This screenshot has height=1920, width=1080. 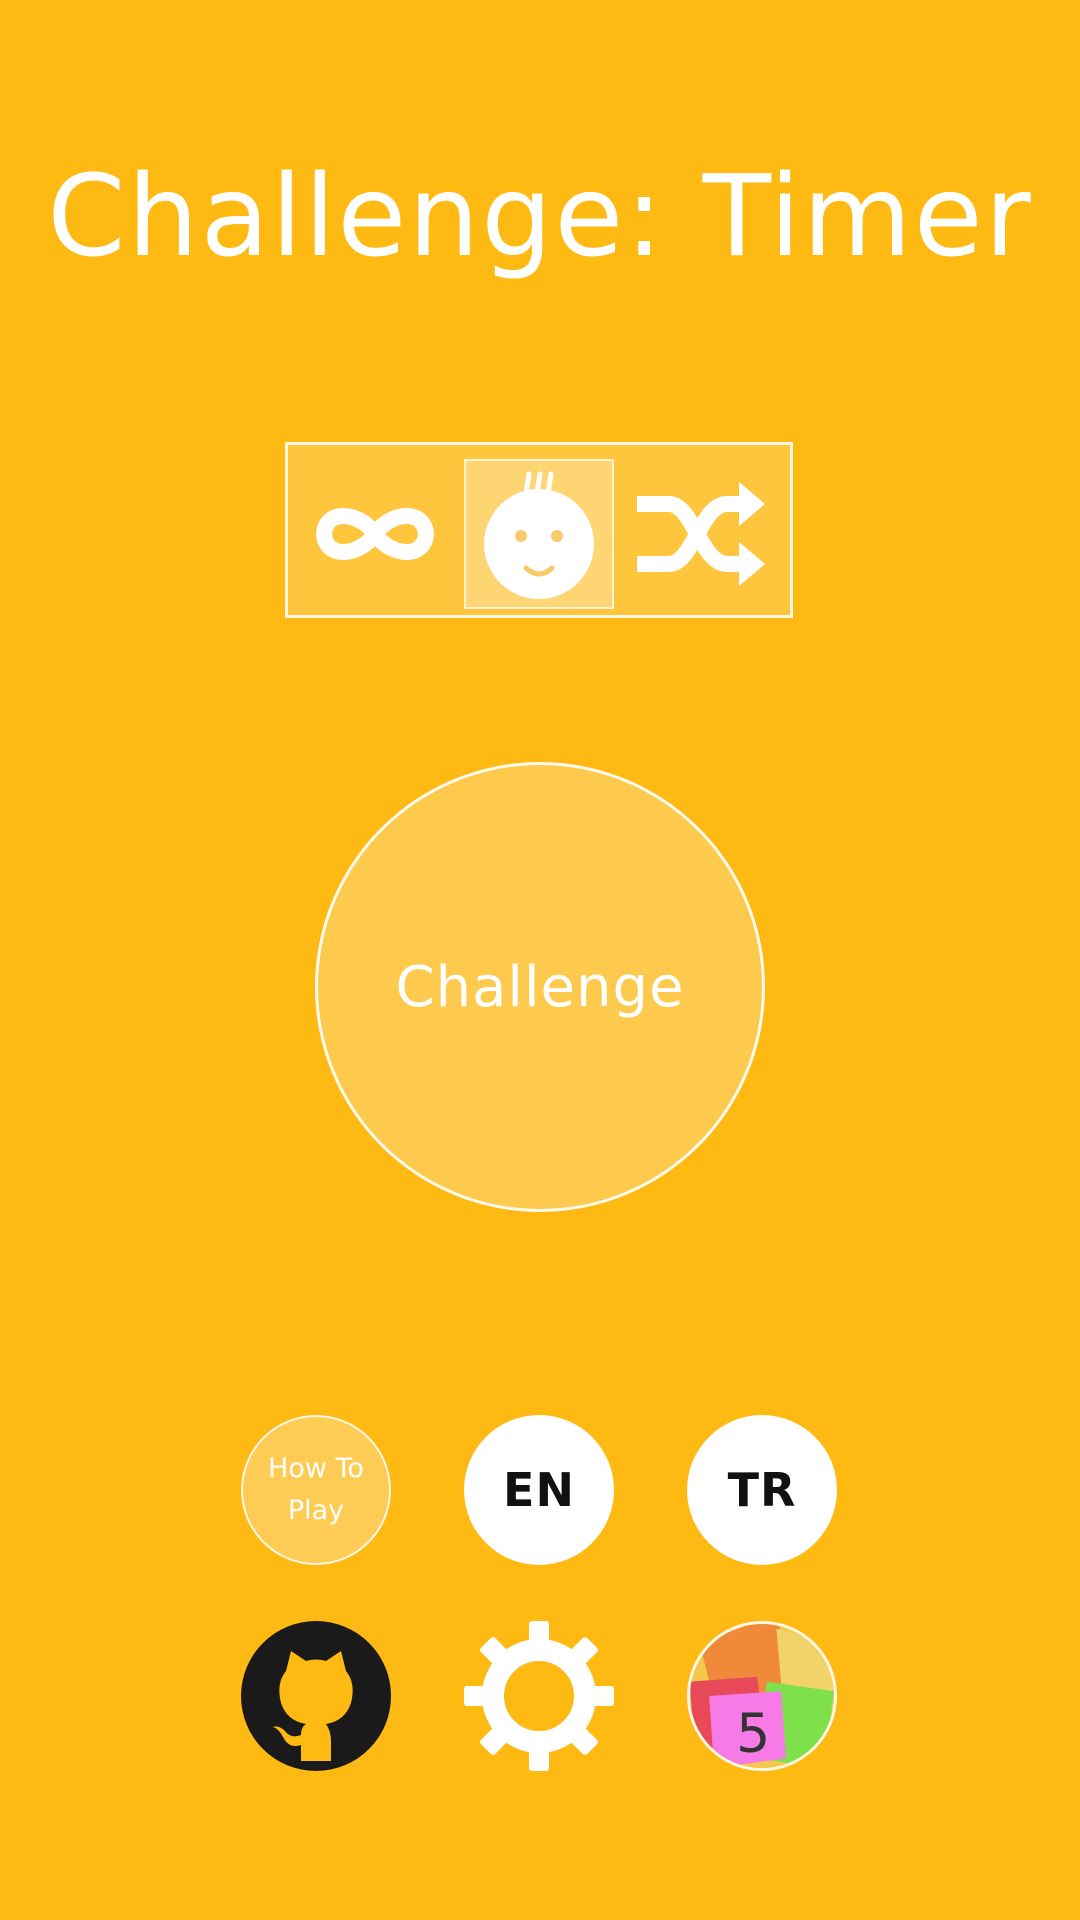 I want to click on app-icon-button: 5, so click(x=762, y=1696).